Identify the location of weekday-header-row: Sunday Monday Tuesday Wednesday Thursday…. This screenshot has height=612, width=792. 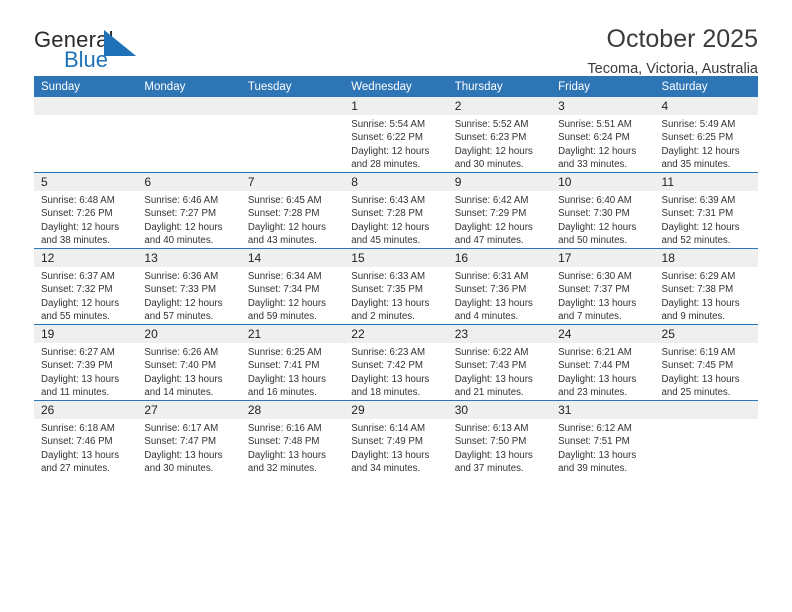
(396, 86).